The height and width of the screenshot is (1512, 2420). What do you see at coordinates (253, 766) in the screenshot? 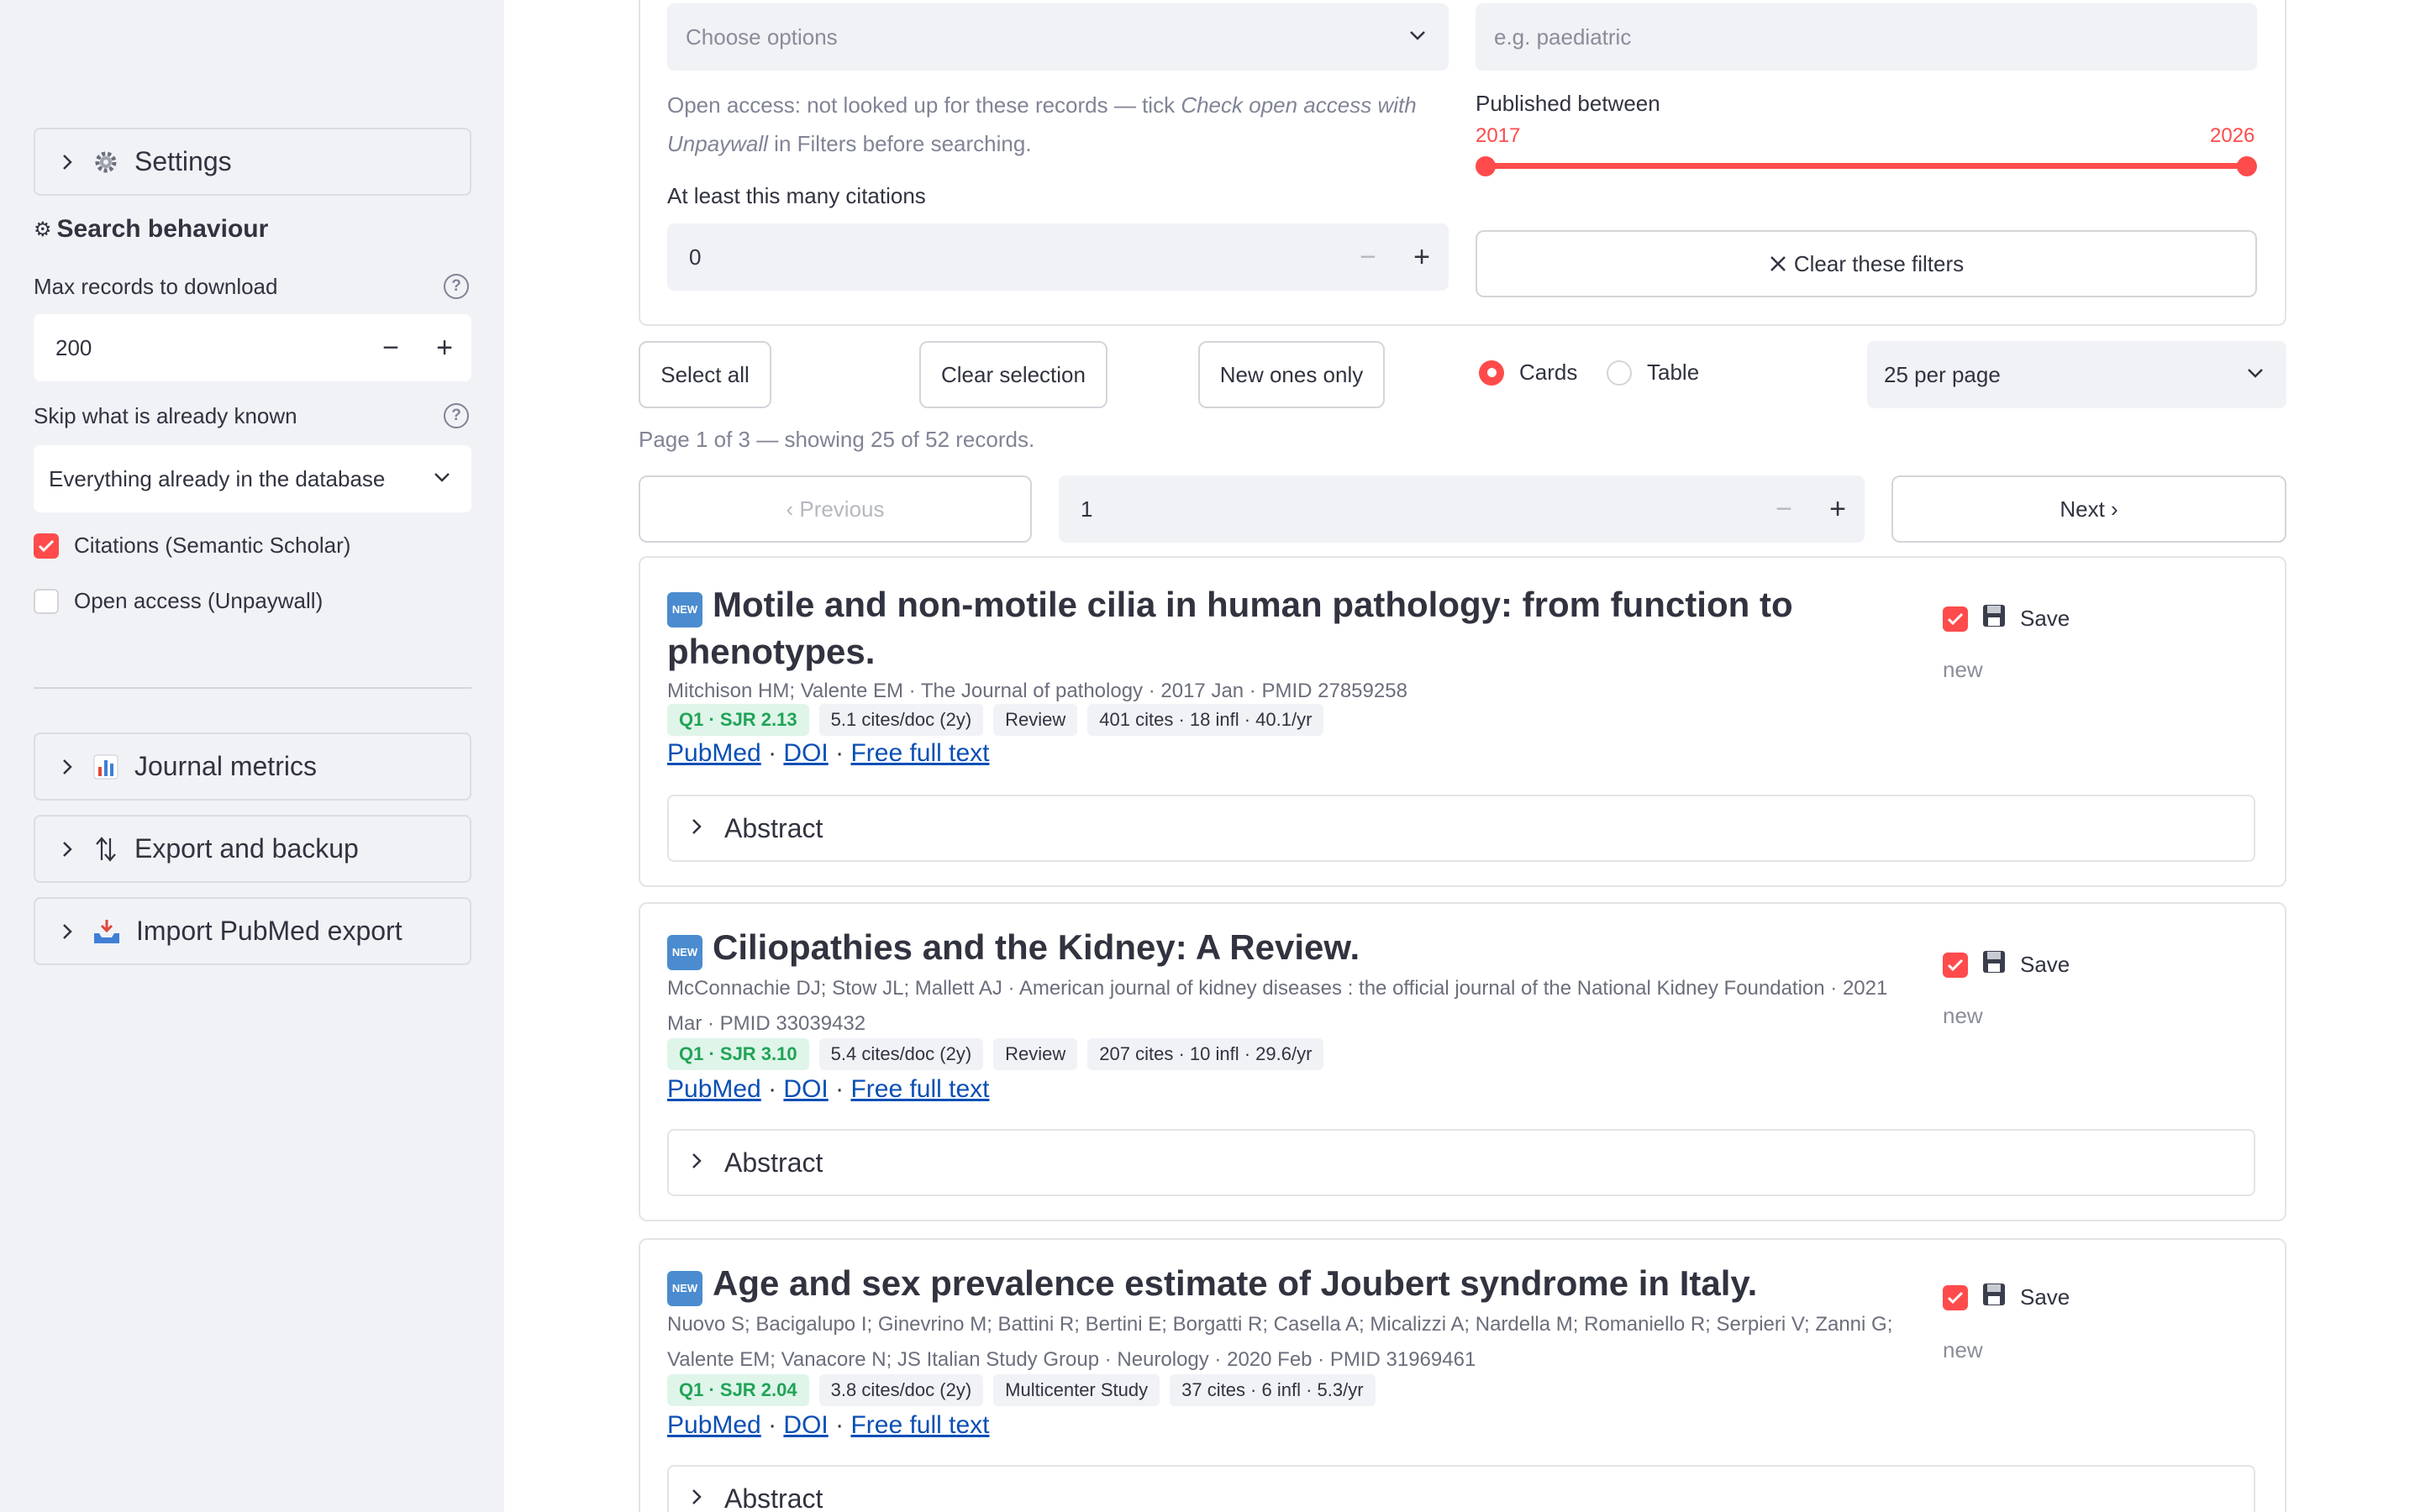
I see `journal-metrics-expander: Journal metrics` at bounding box center [253, 766].